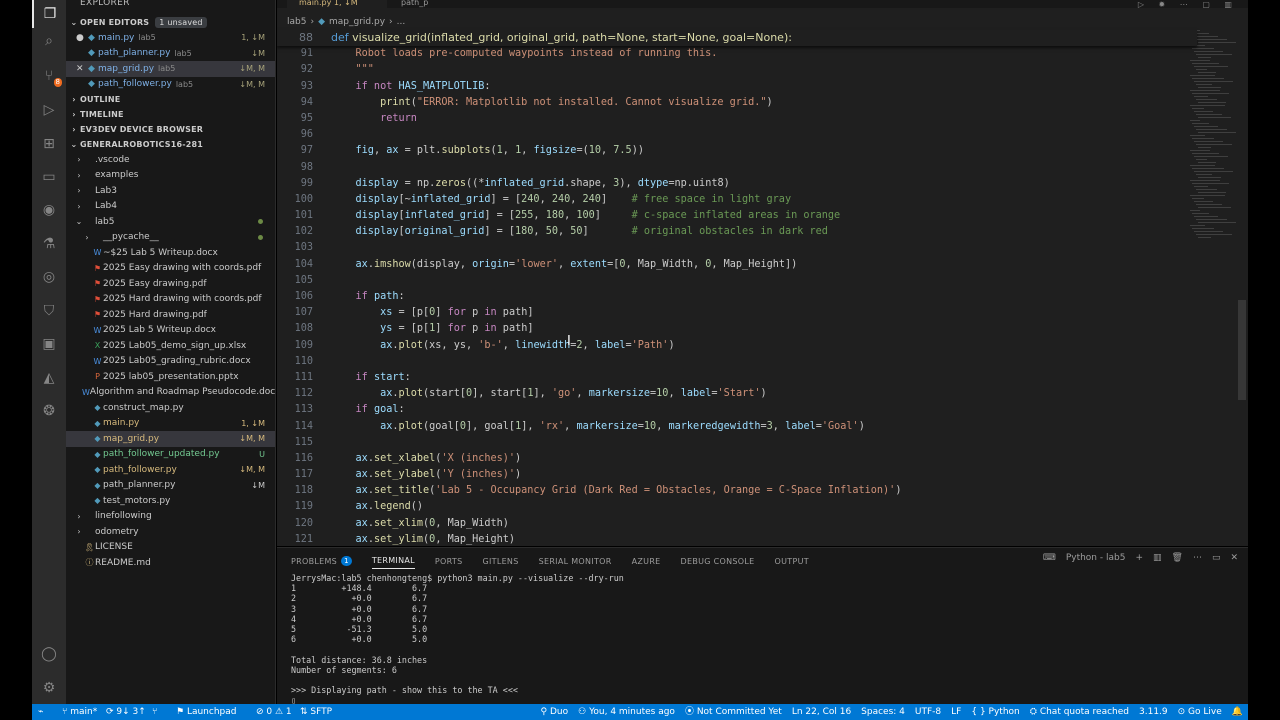 Image resolution: width=1280 pixels, height=720 pixels. Describe the element at coordinates (1234, 558) in the screenshot. I see `close-panel-icon: ✕` at that location.